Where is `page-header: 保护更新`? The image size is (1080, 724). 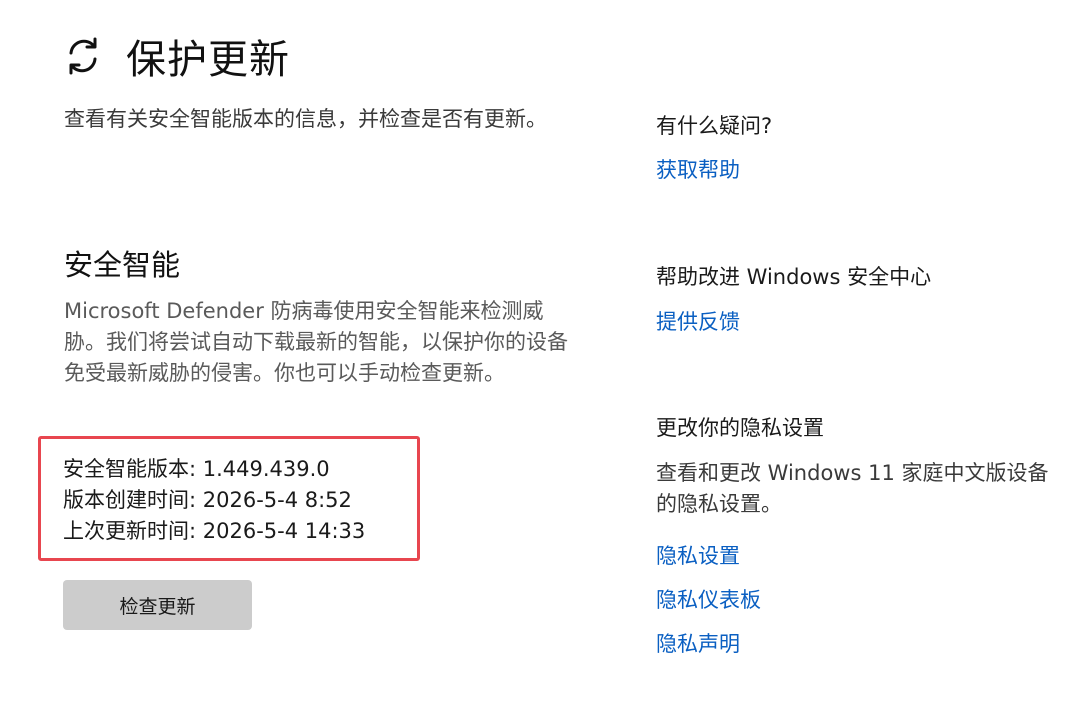
page-header: 保护更新 is located at coordinates (176, 56).